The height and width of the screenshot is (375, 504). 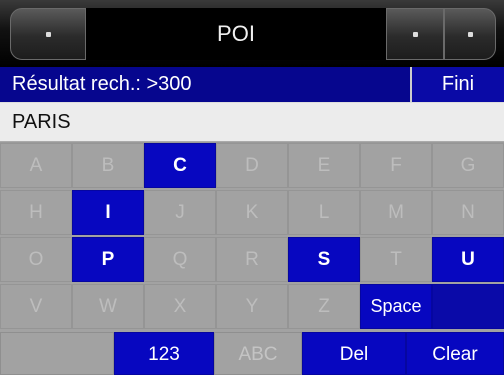 I want to click on key-p: P, so click(x=108, y=259).